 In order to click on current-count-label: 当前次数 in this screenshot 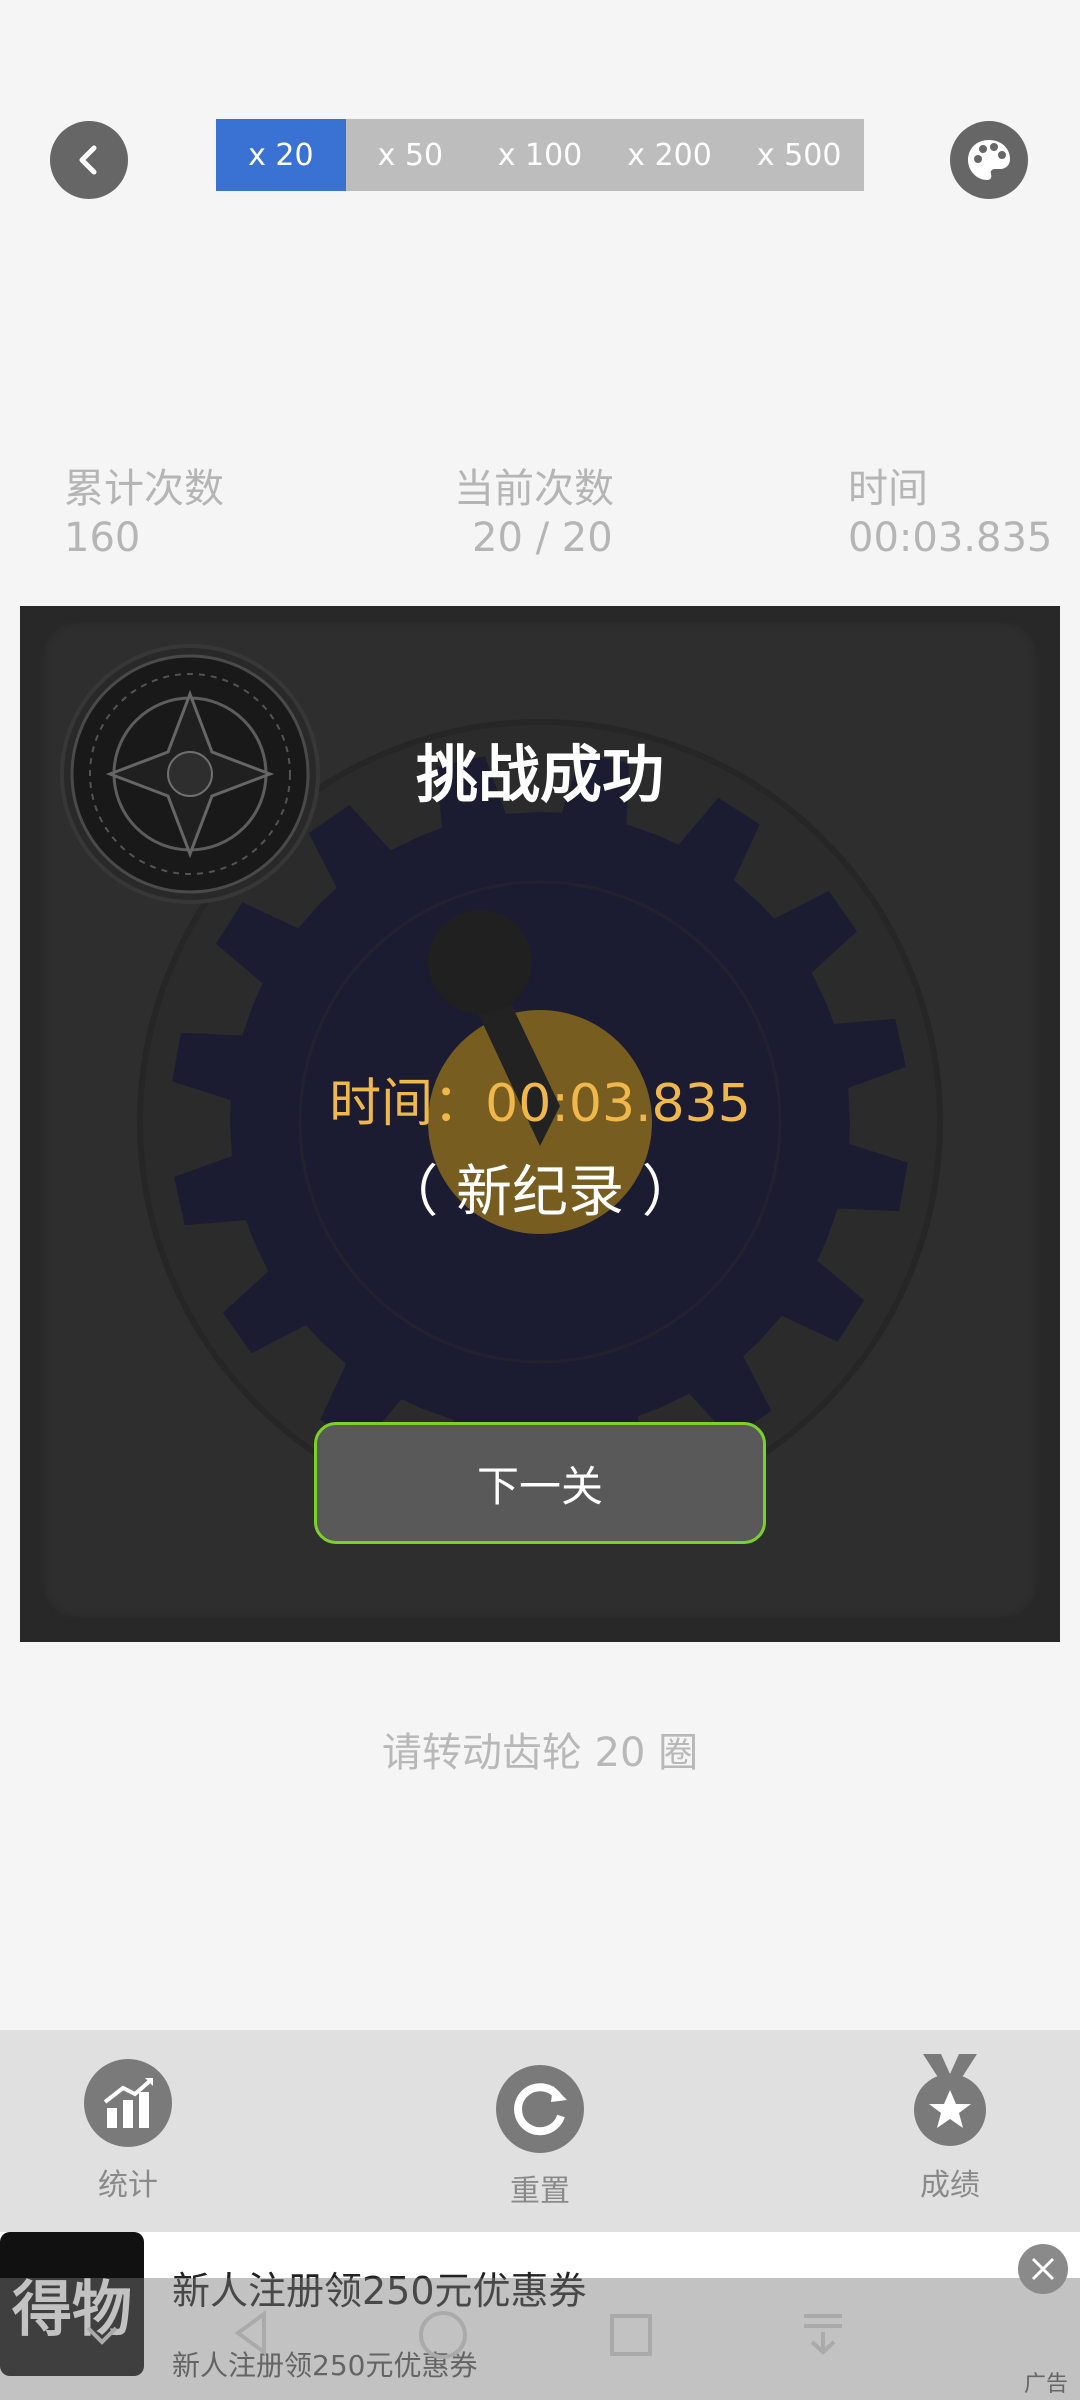, I will do `click(534, 489)`.